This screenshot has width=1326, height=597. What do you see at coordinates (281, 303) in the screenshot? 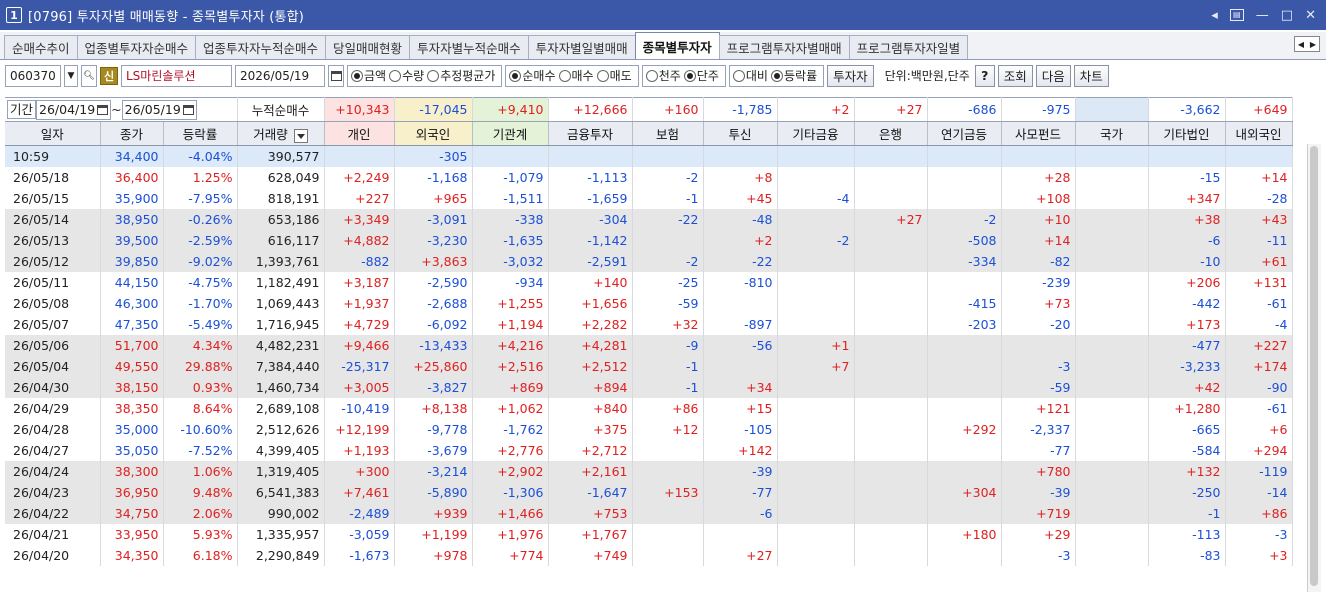
I see `volume-cell: 1,069,443` at bounding box center [281, 303].